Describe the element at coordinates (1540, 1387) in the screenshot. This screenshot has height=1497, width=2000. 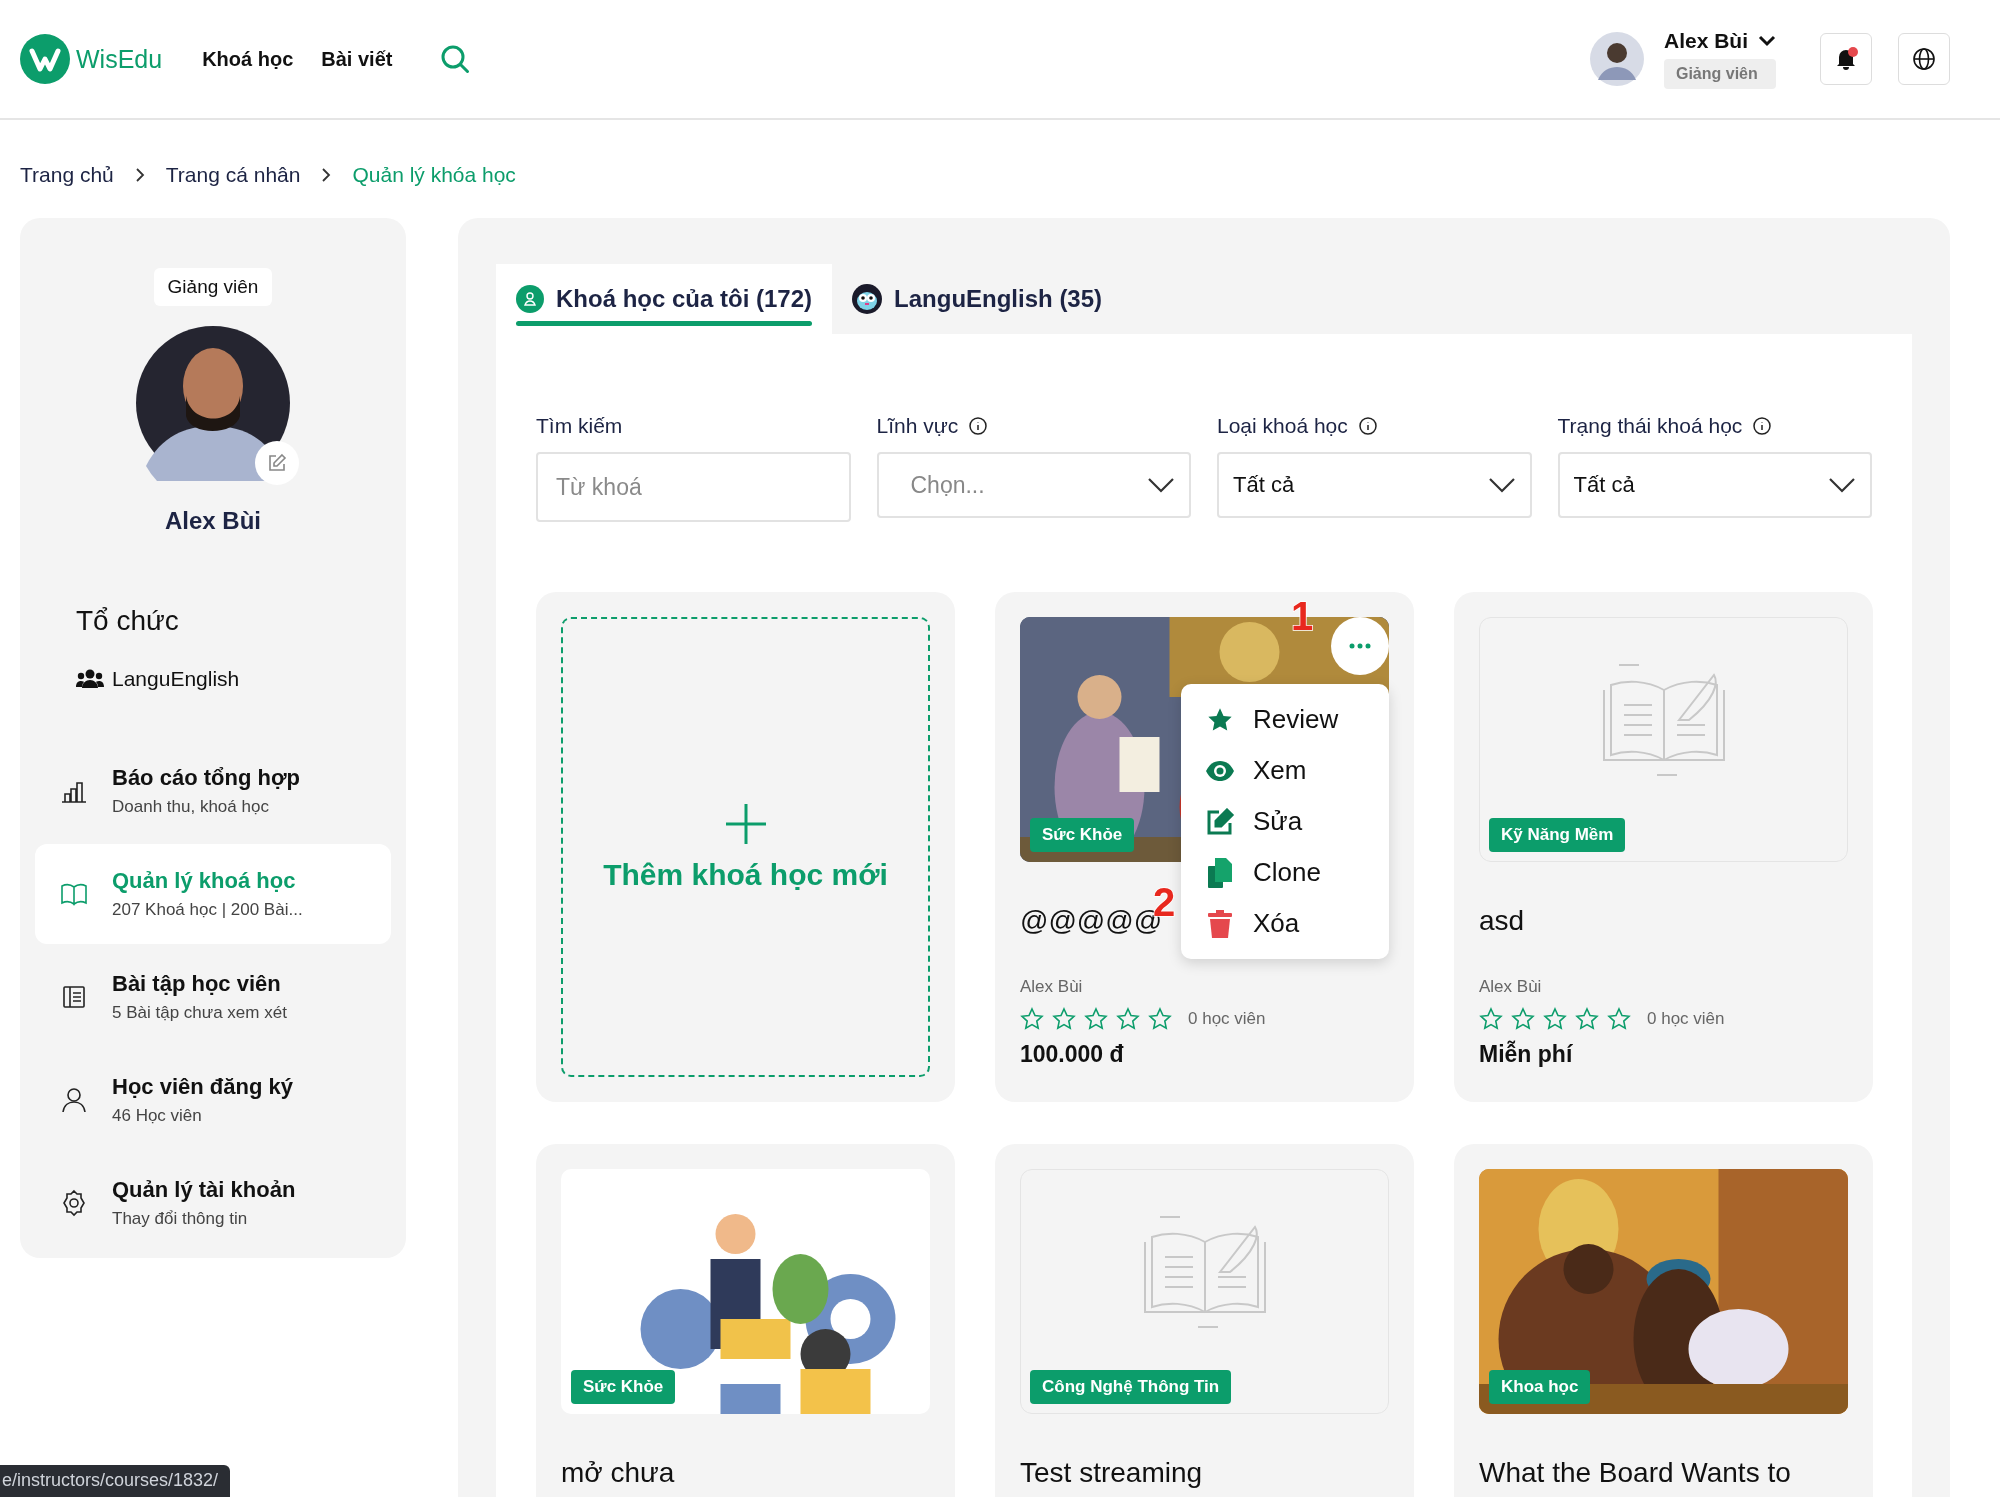
I see `category-tag: Khoa học` at that location.